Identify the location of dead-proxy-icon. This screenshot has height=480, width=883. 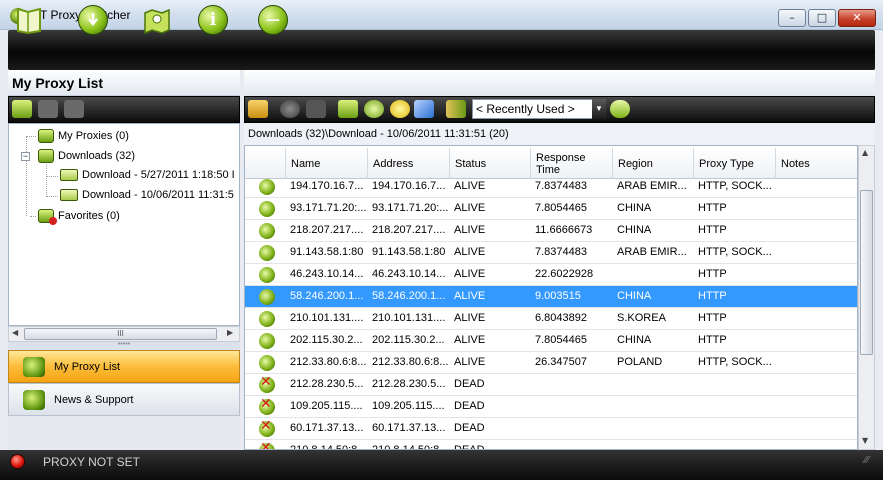
(267, 383).